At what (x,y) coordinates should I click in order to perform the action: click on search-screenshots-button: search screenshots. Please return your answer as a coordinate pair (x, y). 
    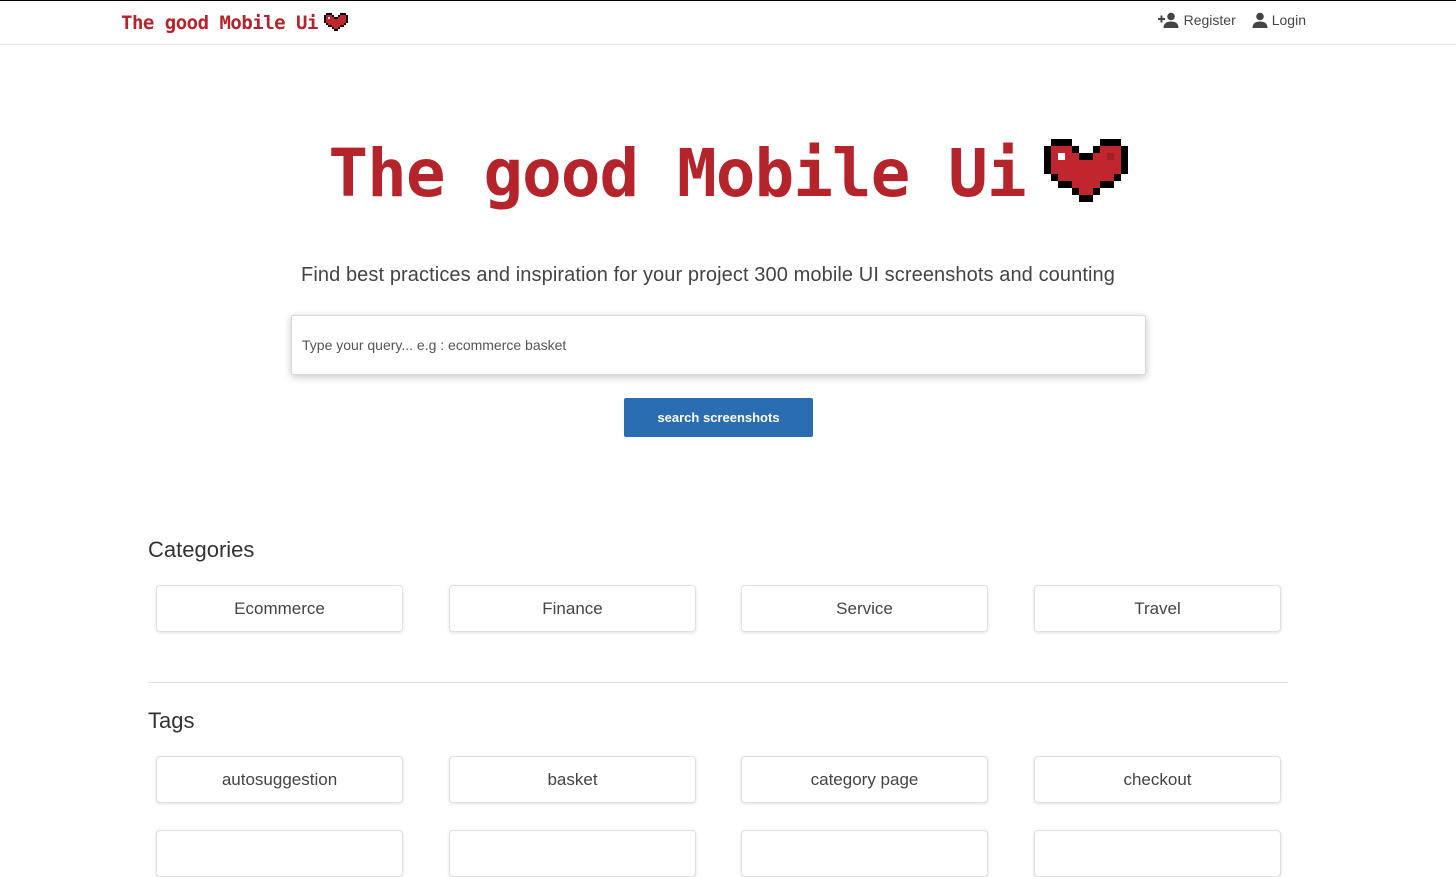
    Looking at the image, I should click on (718, 417).